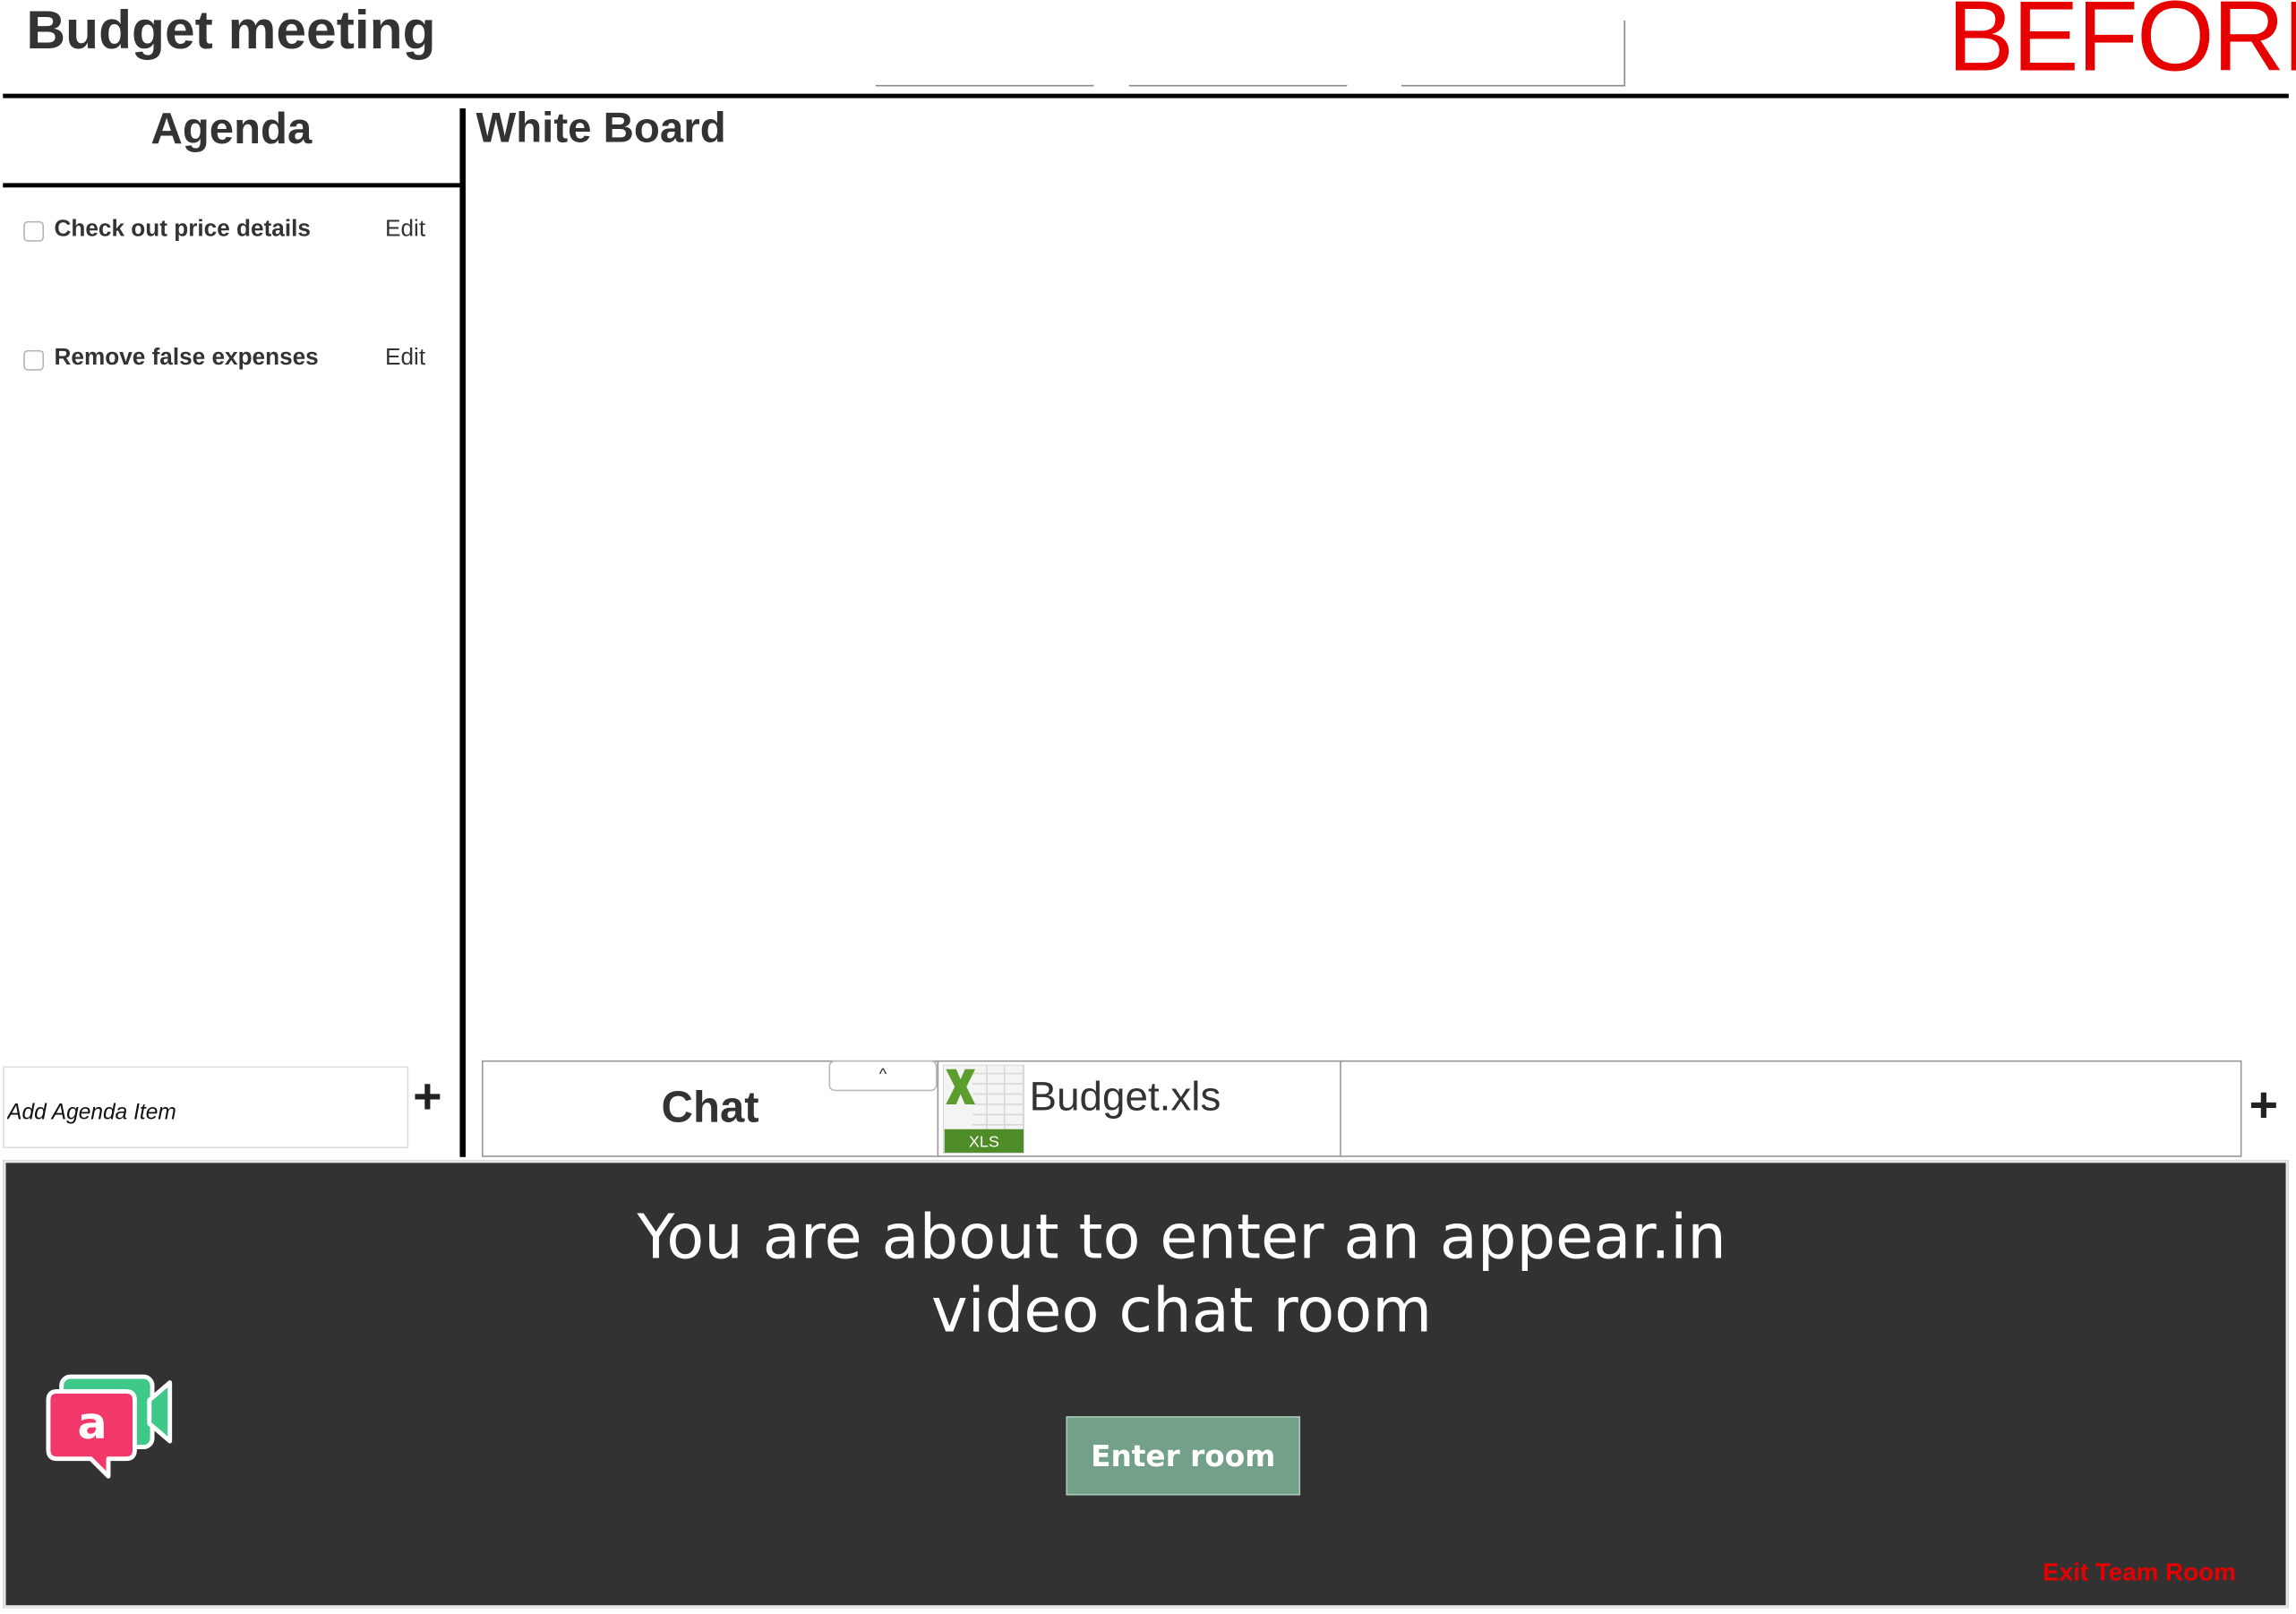 This screenshot has height=1614, width=2296. Describe the element at coordinates (231, 186) in the screenshot. I see `agenda-divider` at that location.